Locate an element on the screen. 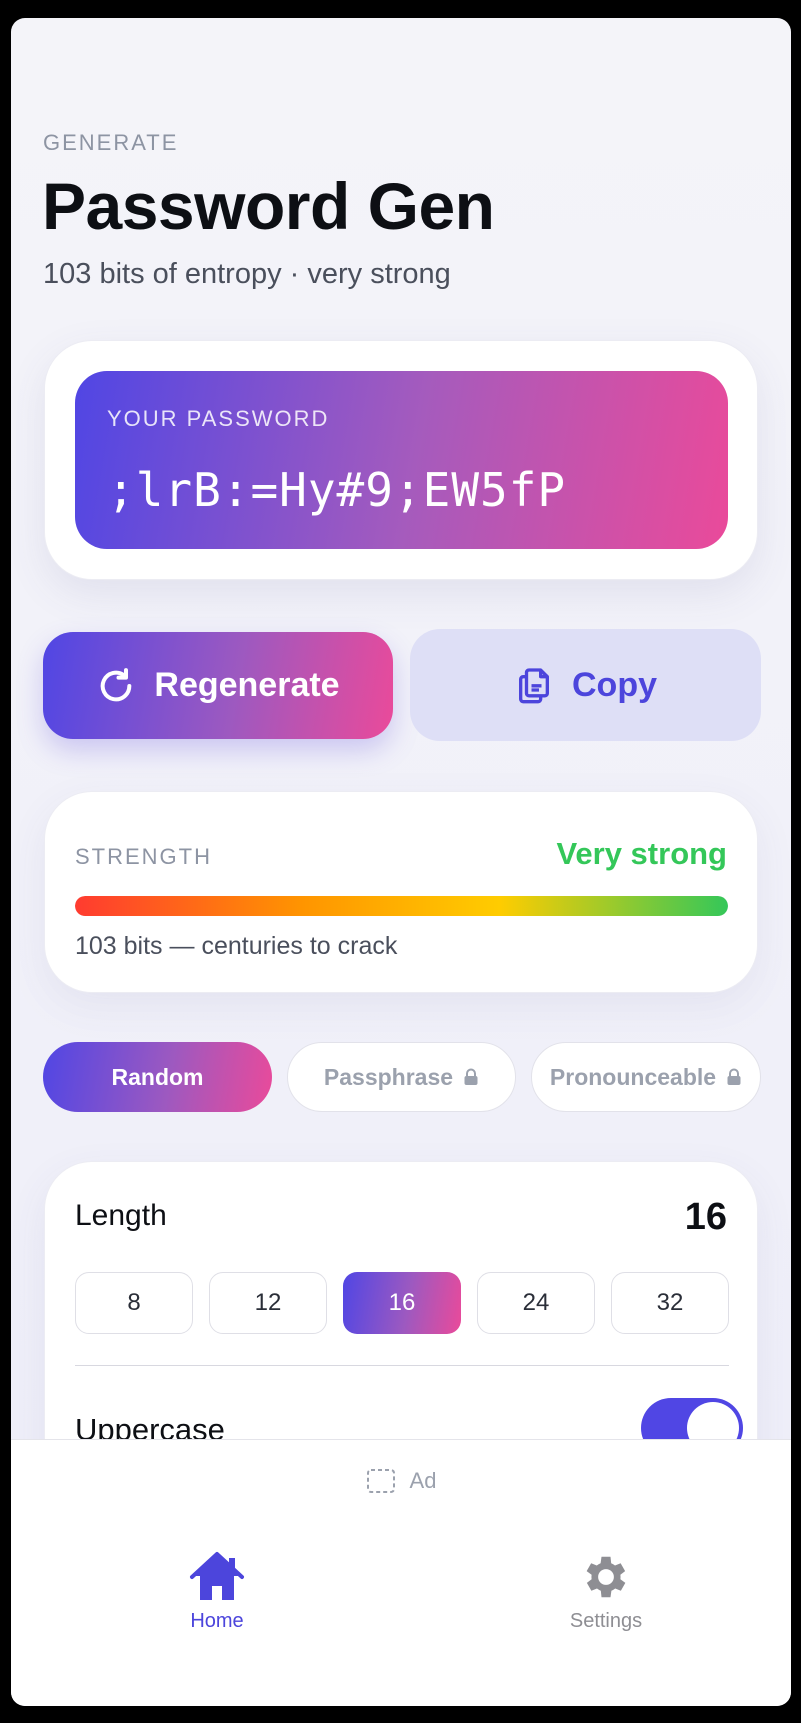 This screenshot has width=801, height=1723. divider is located at coordinates (402, 1365).